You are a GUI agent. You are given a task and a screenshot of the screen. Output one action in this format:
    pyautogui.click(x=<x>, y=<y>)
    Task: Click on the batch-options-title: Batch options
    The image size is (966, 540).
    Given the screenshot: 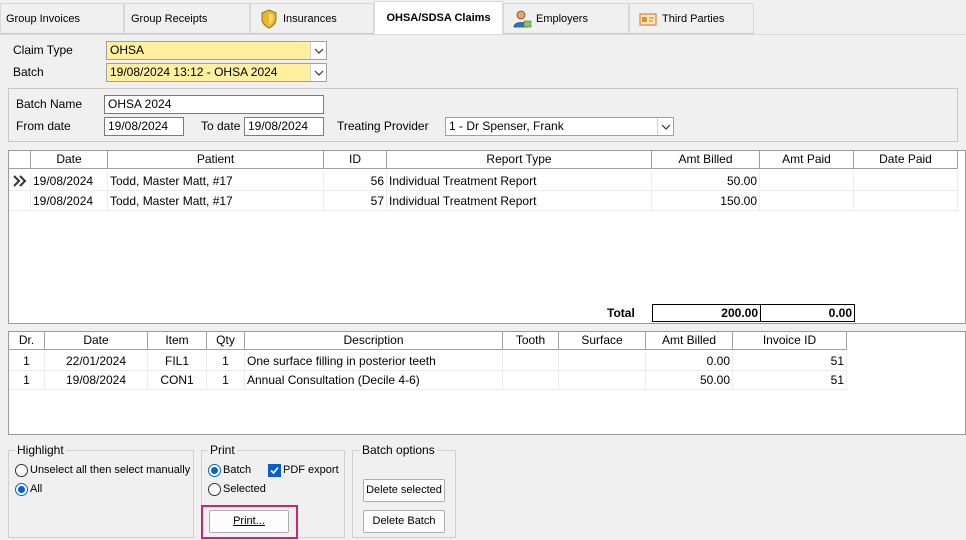 What is the action you would take?
    pyautogui.click(x=398, y=450)
    